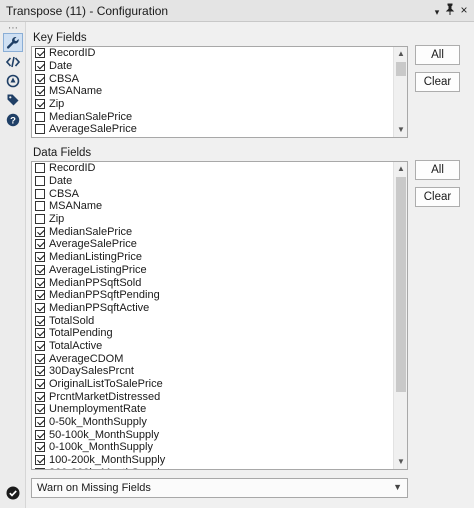 The width and height of the screenshot is (474, 508). I want to click on data-fields-label: Data Fields, so click(62, 153).